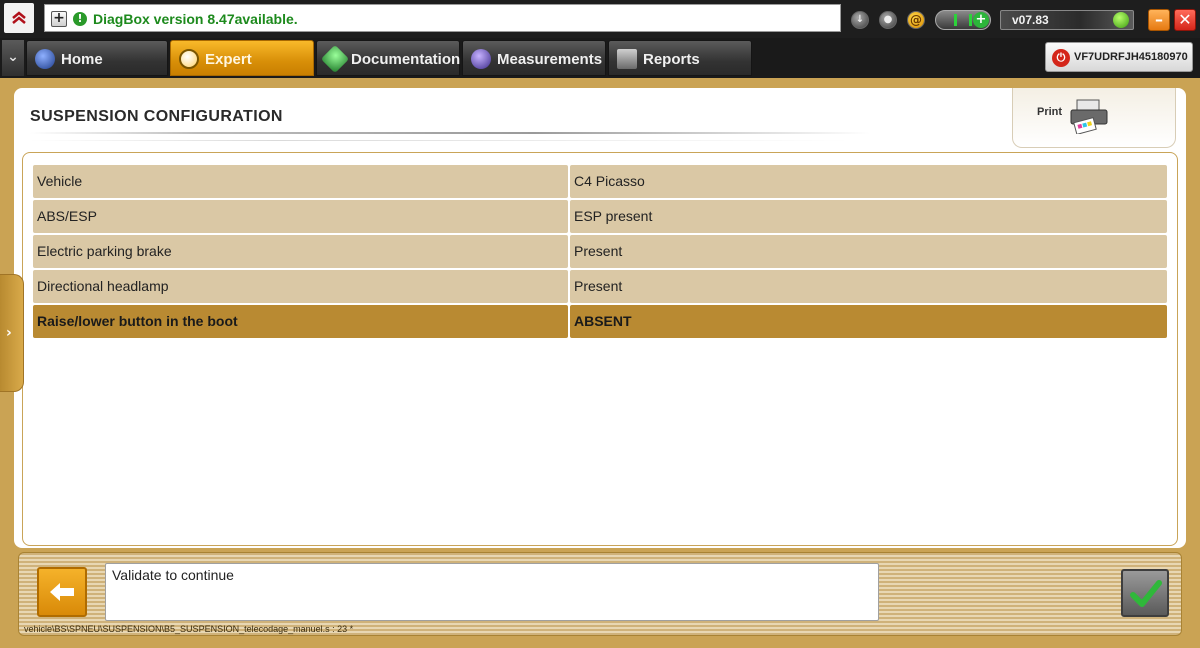  Describe the element at coordinates (450, 133) in the screenshot. I see `title-divider` at that location.